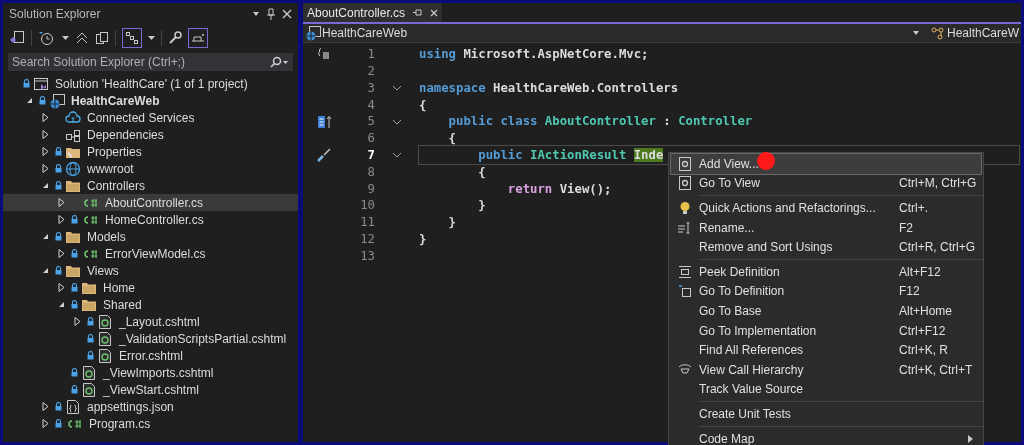 The height and width of the screenshot is (445, 1024). What do you see at coordinates (47, 38) in the screenshot?
I see `history-icon` at bounding box center [47, 38].